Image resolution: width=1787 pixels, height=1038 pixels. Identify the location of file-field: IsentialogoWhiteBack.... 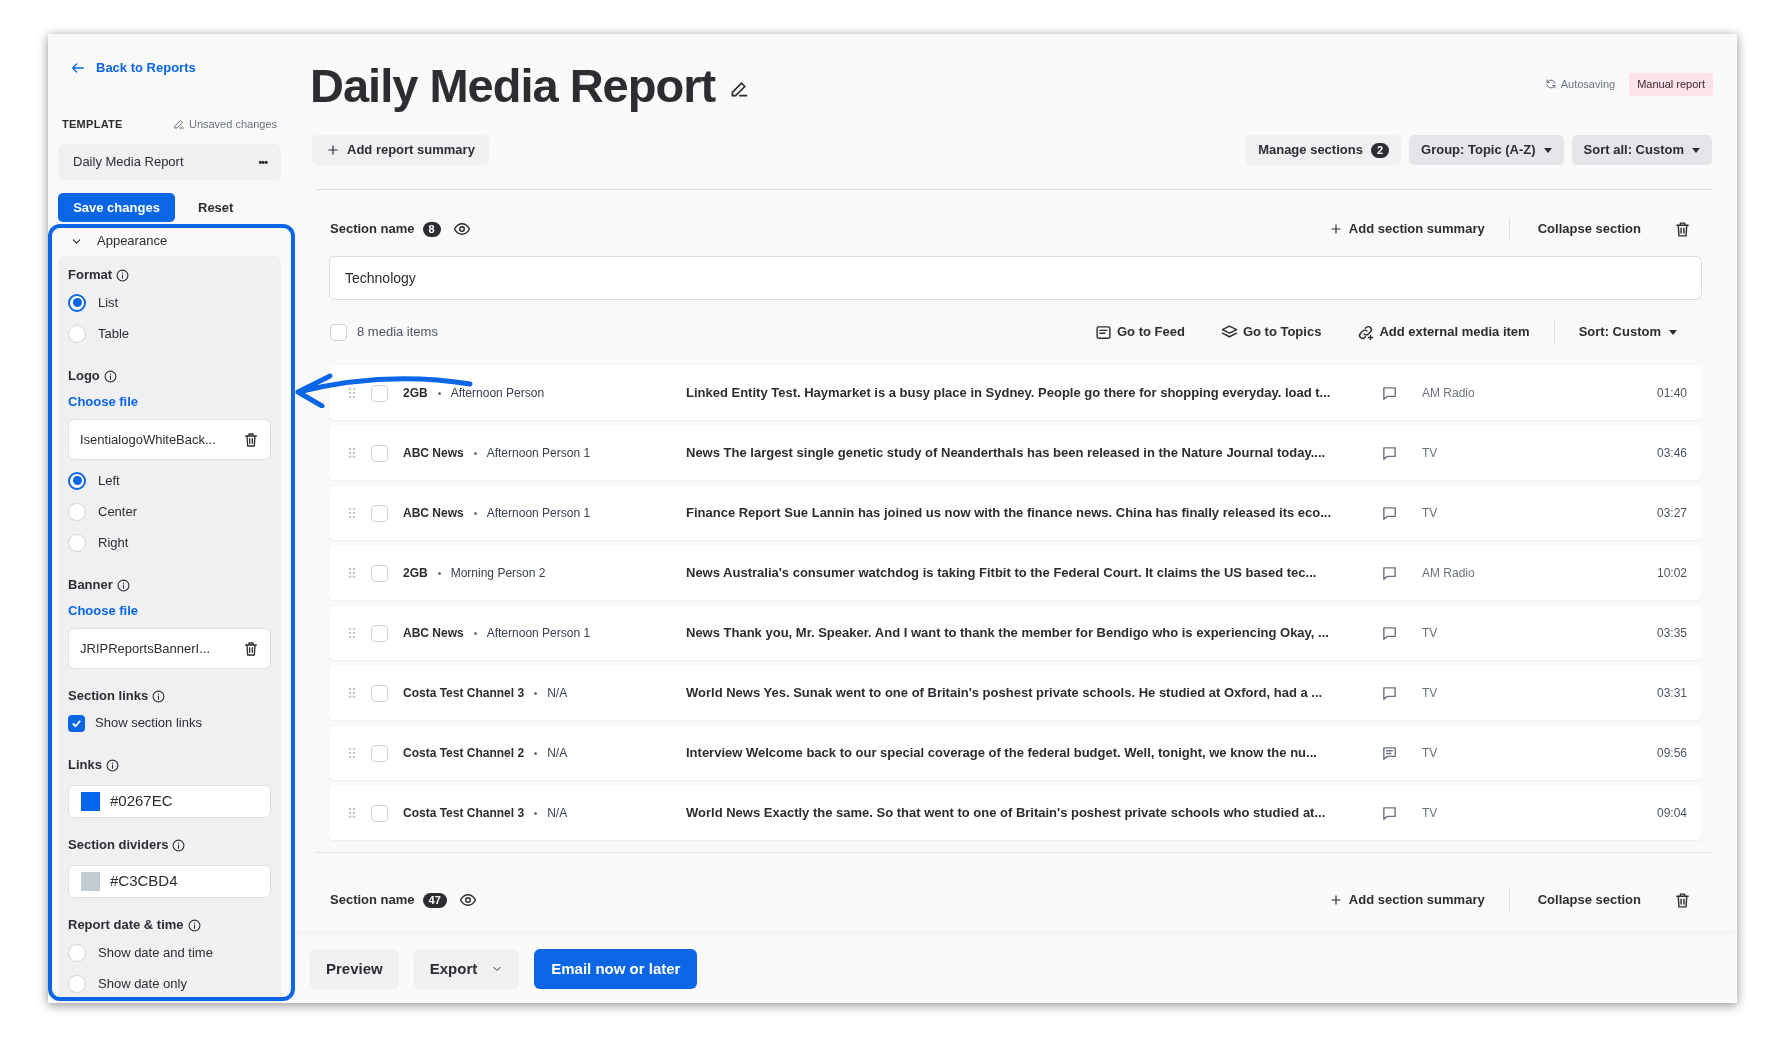
(169, 439).